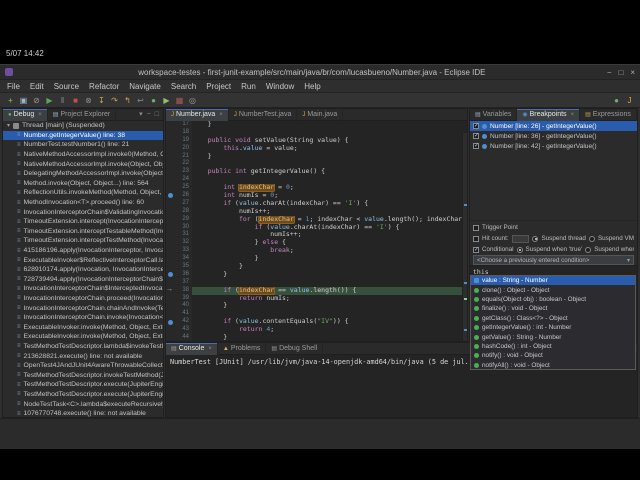 This screenshot has width=640, height=480. What do you see at coordinates (295, 349) in the screenshot?
I see `tab-debug-shell: ▤ Debug Shell` at bounding box center [295, 349].